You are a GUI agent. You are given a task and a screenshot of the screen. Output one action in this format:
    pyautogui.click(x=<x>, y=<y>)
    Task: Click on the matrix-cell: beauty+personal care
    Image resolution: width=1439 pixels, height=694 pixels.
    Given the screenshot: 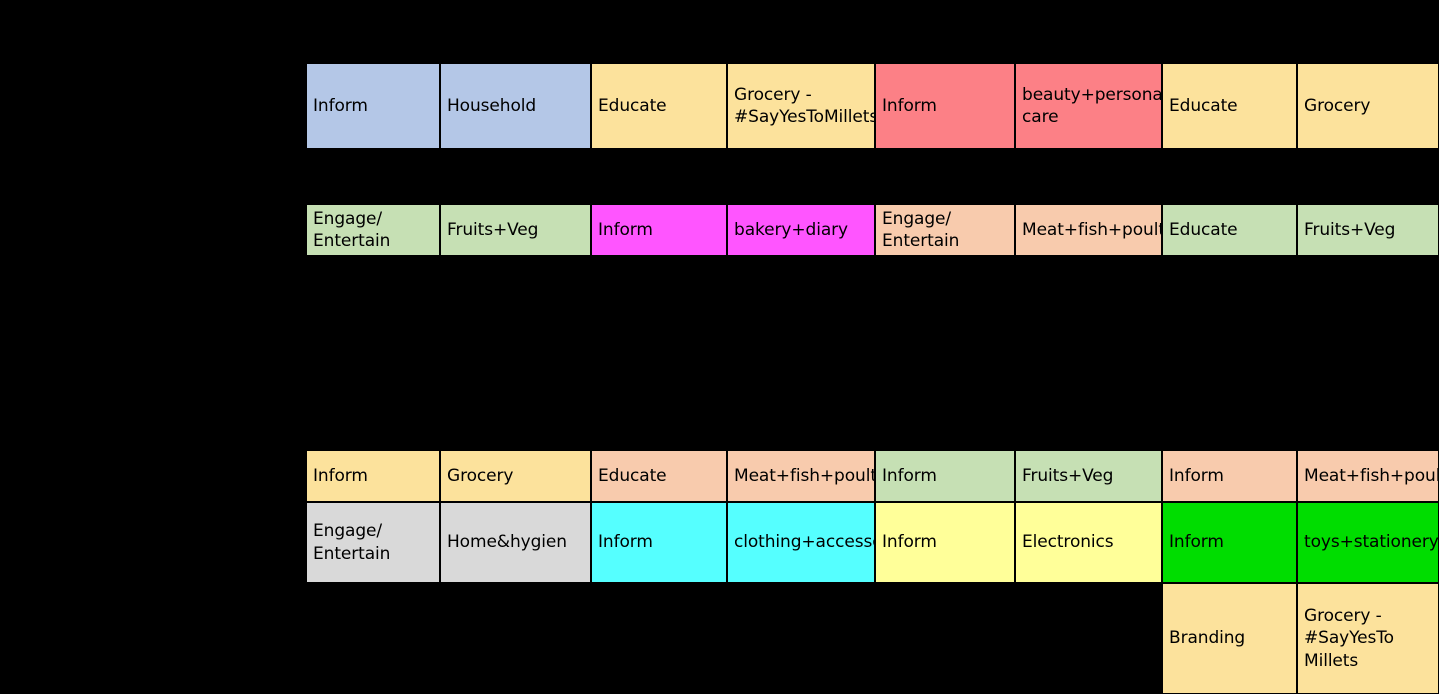 What is the action you would take?
    pyautogui.click(x=1088, y=106)
    